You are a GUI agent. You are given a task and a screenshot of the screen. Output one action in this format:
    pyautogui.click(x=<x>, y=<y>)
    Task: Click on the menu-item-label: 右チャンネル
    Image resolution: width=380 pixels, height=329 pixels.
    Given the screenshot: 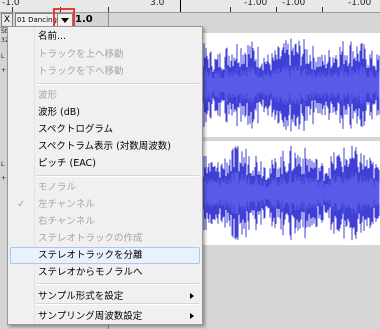 What is the action you would take?
    pyautogui.click(x=66, y=221)
    